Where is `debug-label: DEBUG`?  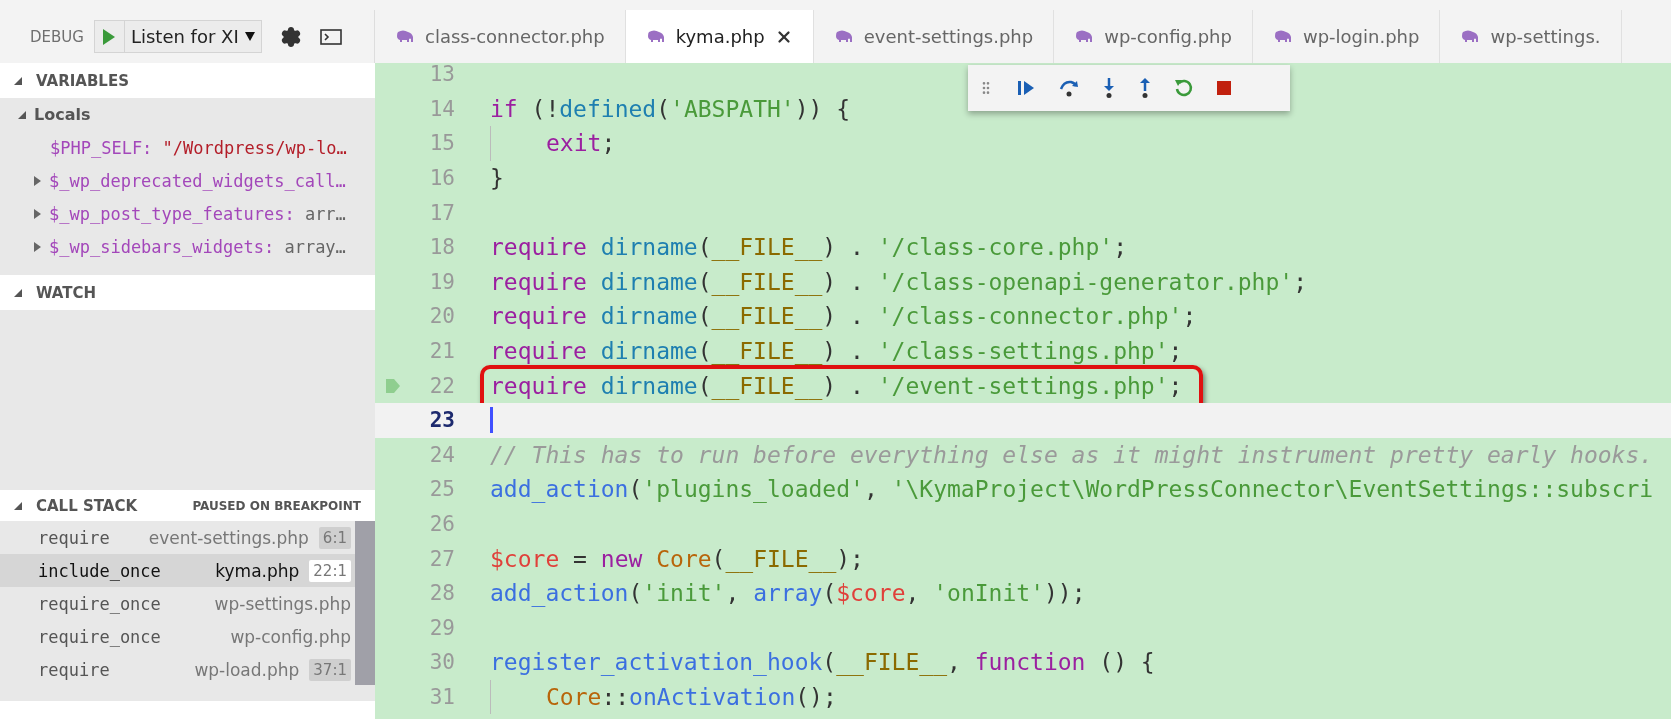 debug-label: DEBUG is located at coordinates (57, 36).